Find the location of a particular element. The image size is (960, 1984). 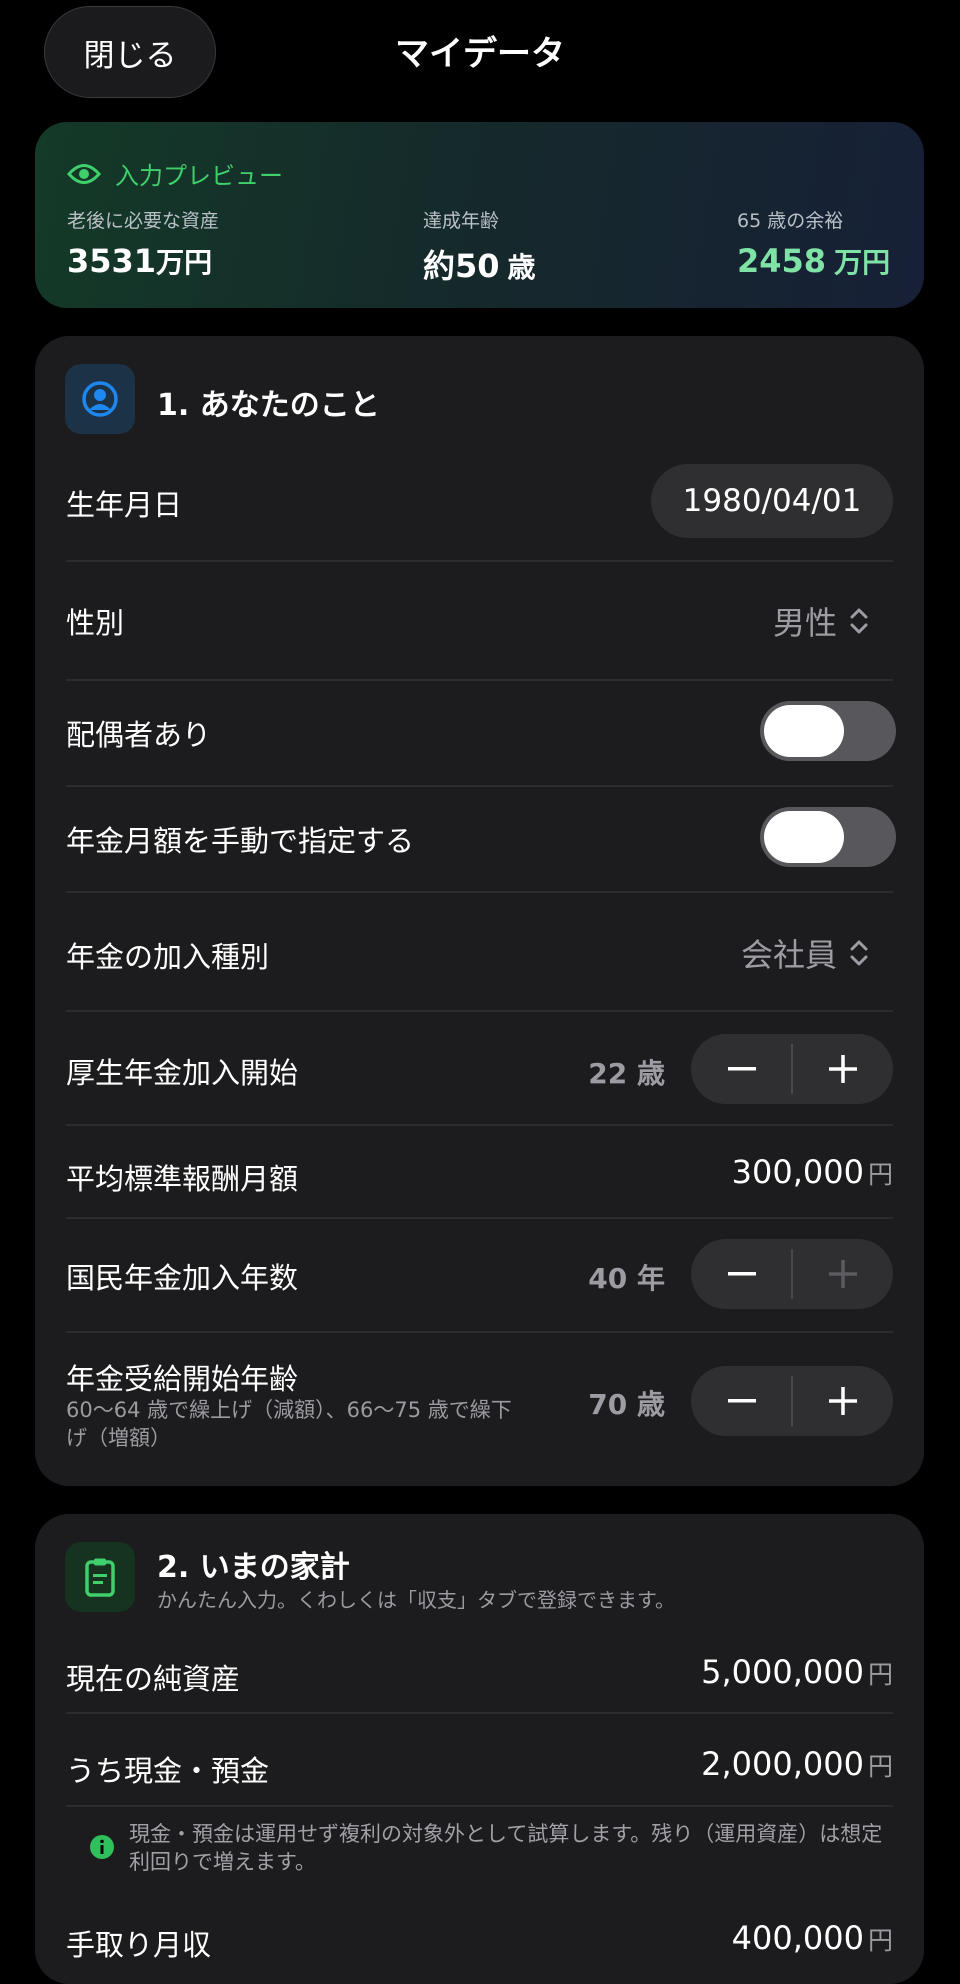

net-assets-input: 5,000,000 円 is located at coordinates (797, 1672).